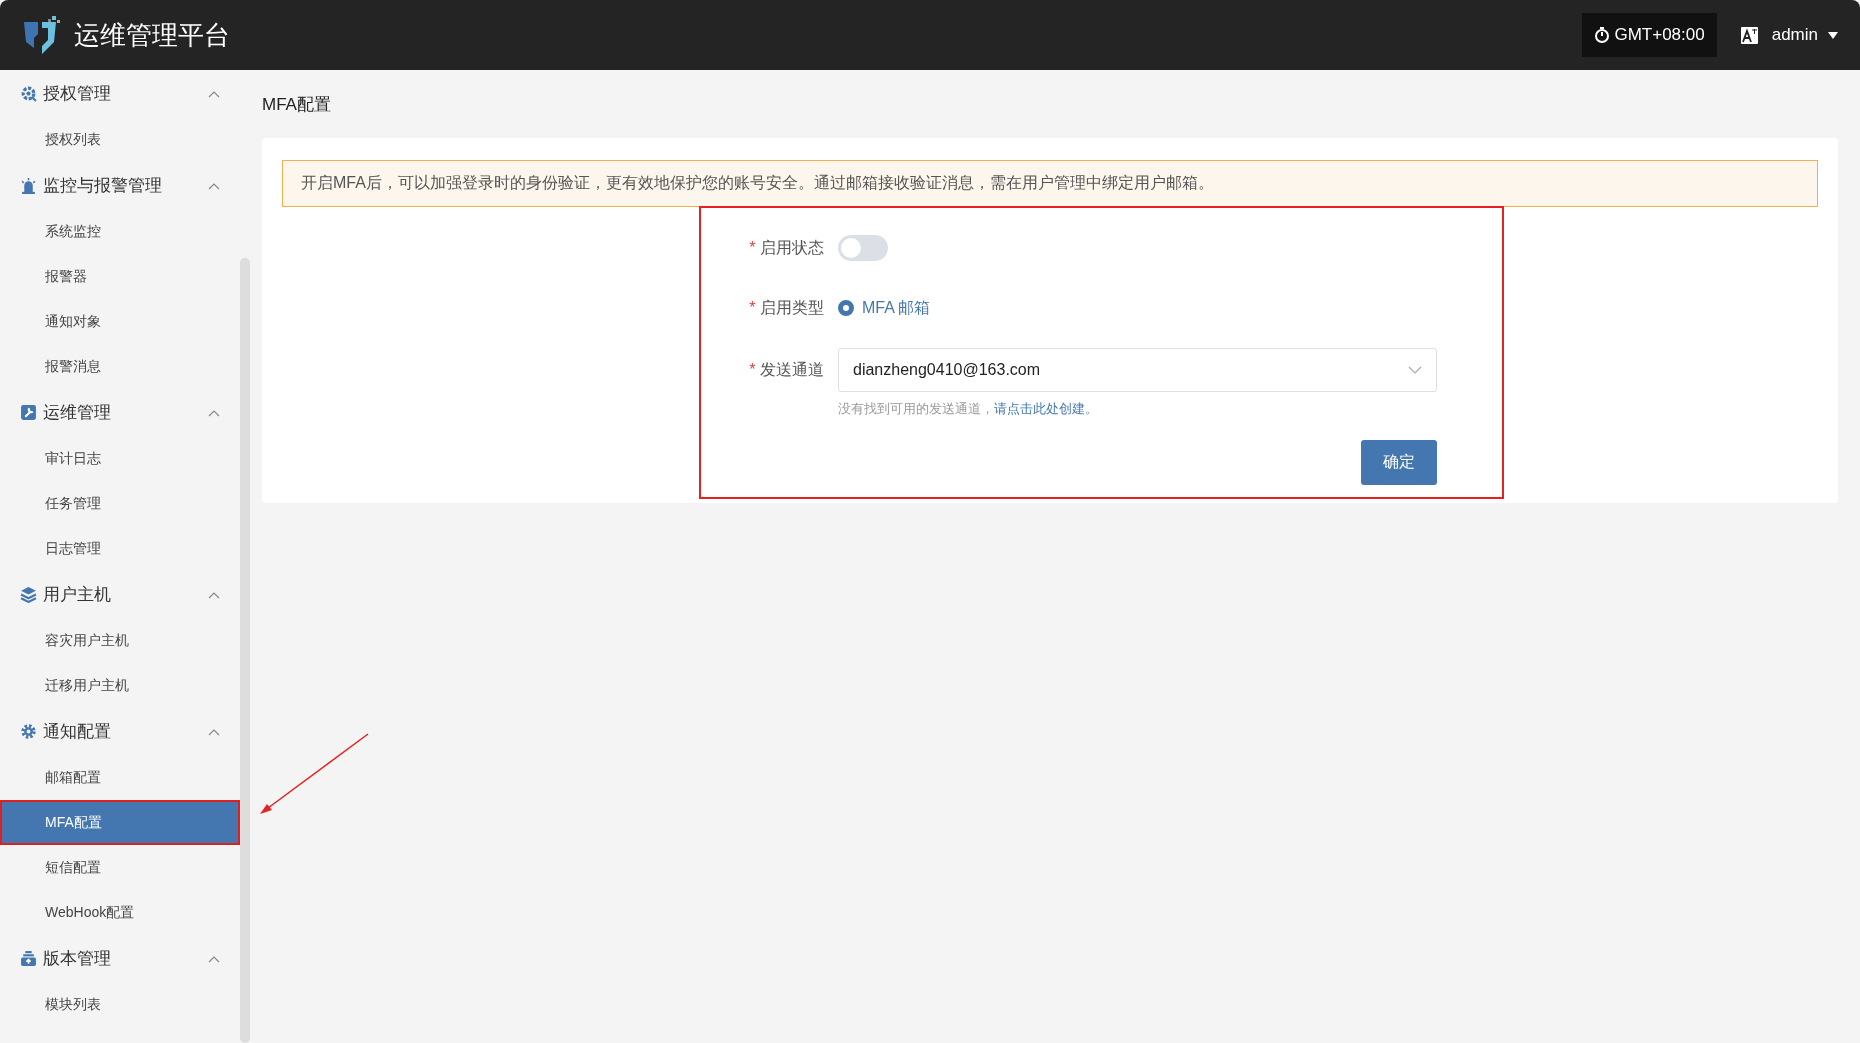  What do you see at coordinates (120, 366) in the screenshot?
I see `sidebar-item: 报警消息` at bounding box center [120, 366].